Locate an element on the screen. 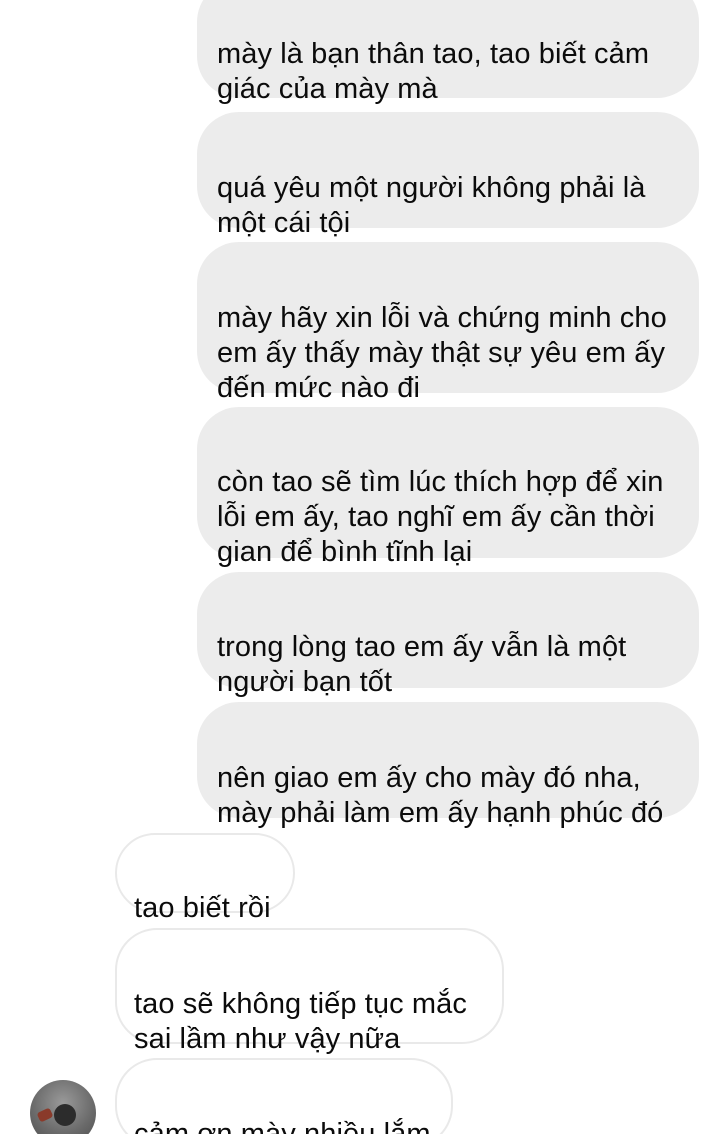  avatar-figure is located at coordinates (65, 1115).